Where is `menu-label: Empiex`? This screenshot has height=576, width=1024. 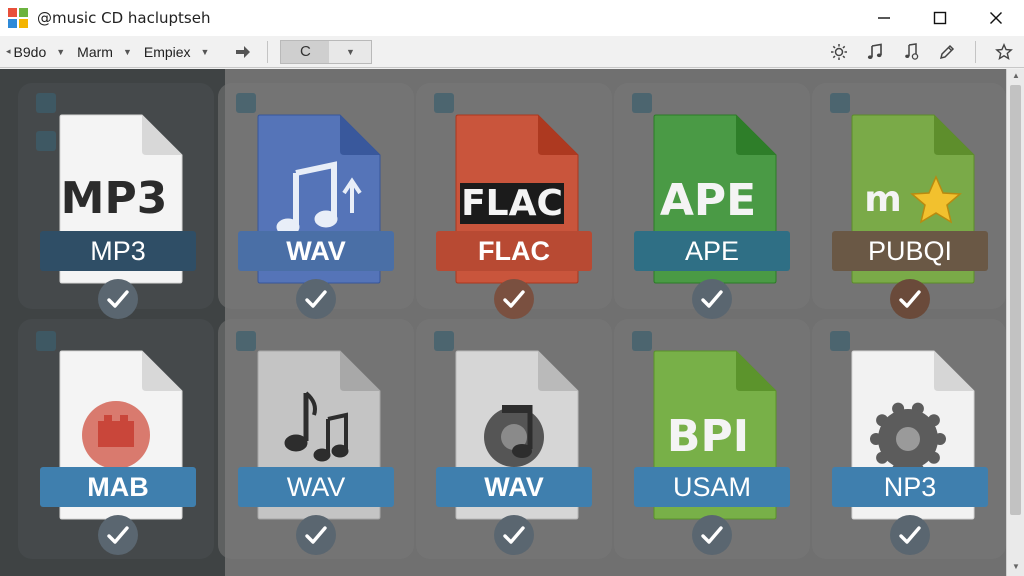 menu-label: Empiex is located at coordinates (167, 51).